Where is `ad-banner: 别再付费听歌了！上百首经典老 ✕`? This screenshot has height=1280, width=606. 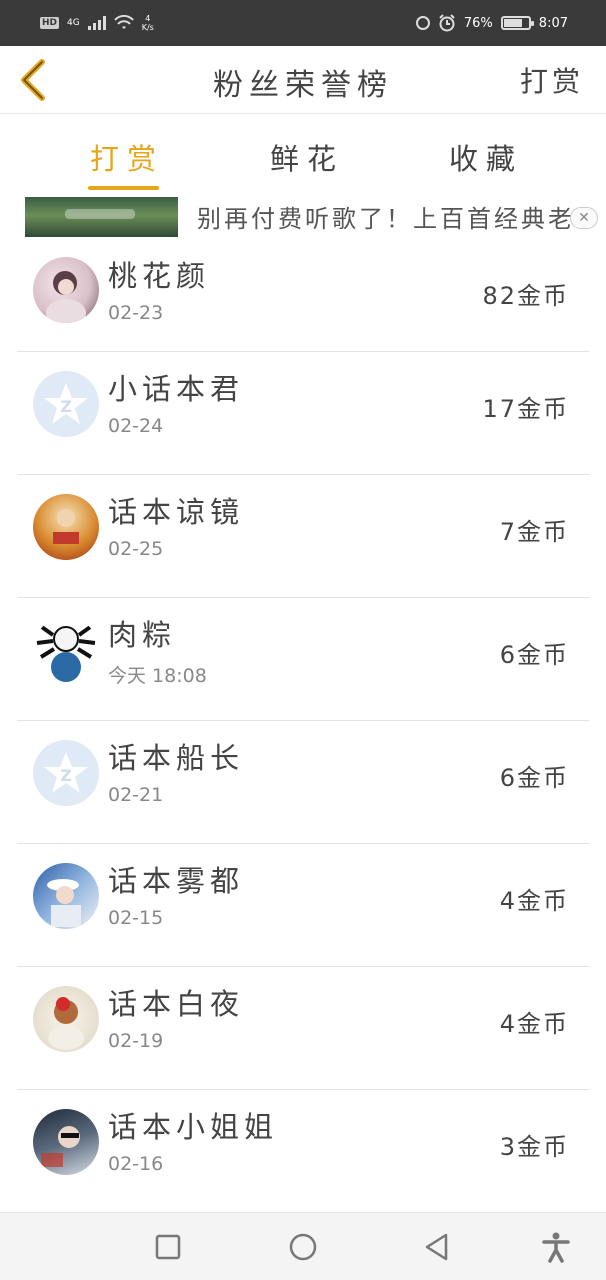 ad-banner: 别再付费听歌了！上百首经典老 ✕ is located at coordinates (303, 218).